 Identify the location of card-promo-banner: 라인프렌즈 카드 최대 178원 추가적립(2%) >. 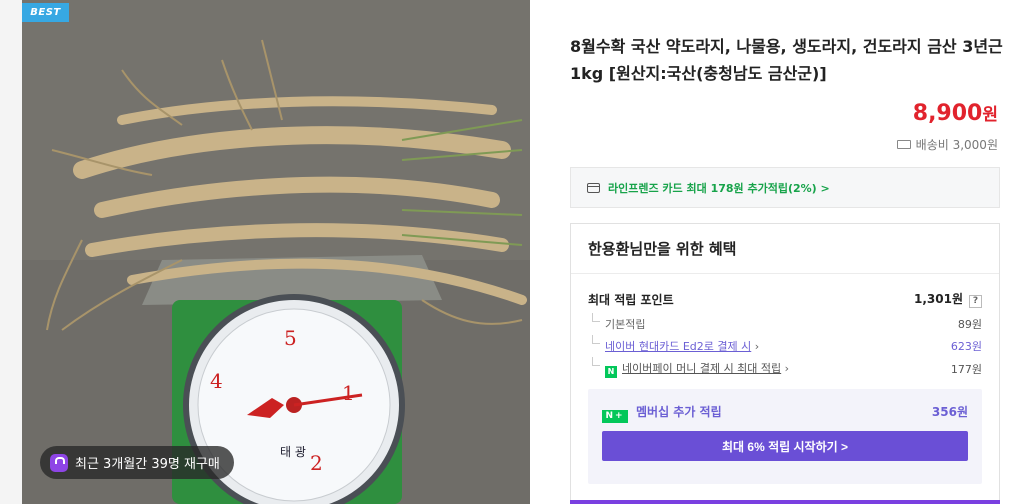
(785, 187).